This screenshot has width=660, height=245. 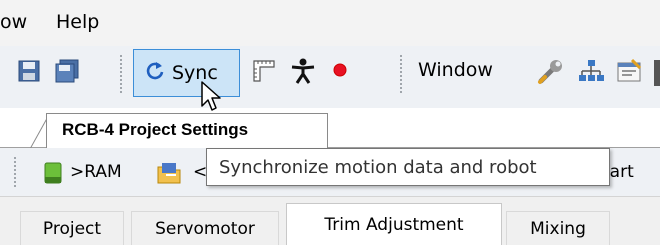 What do you see at coordinates (67, 71) in the screenshot?
I see `save-all-icon` at bounding box center [67, 71].